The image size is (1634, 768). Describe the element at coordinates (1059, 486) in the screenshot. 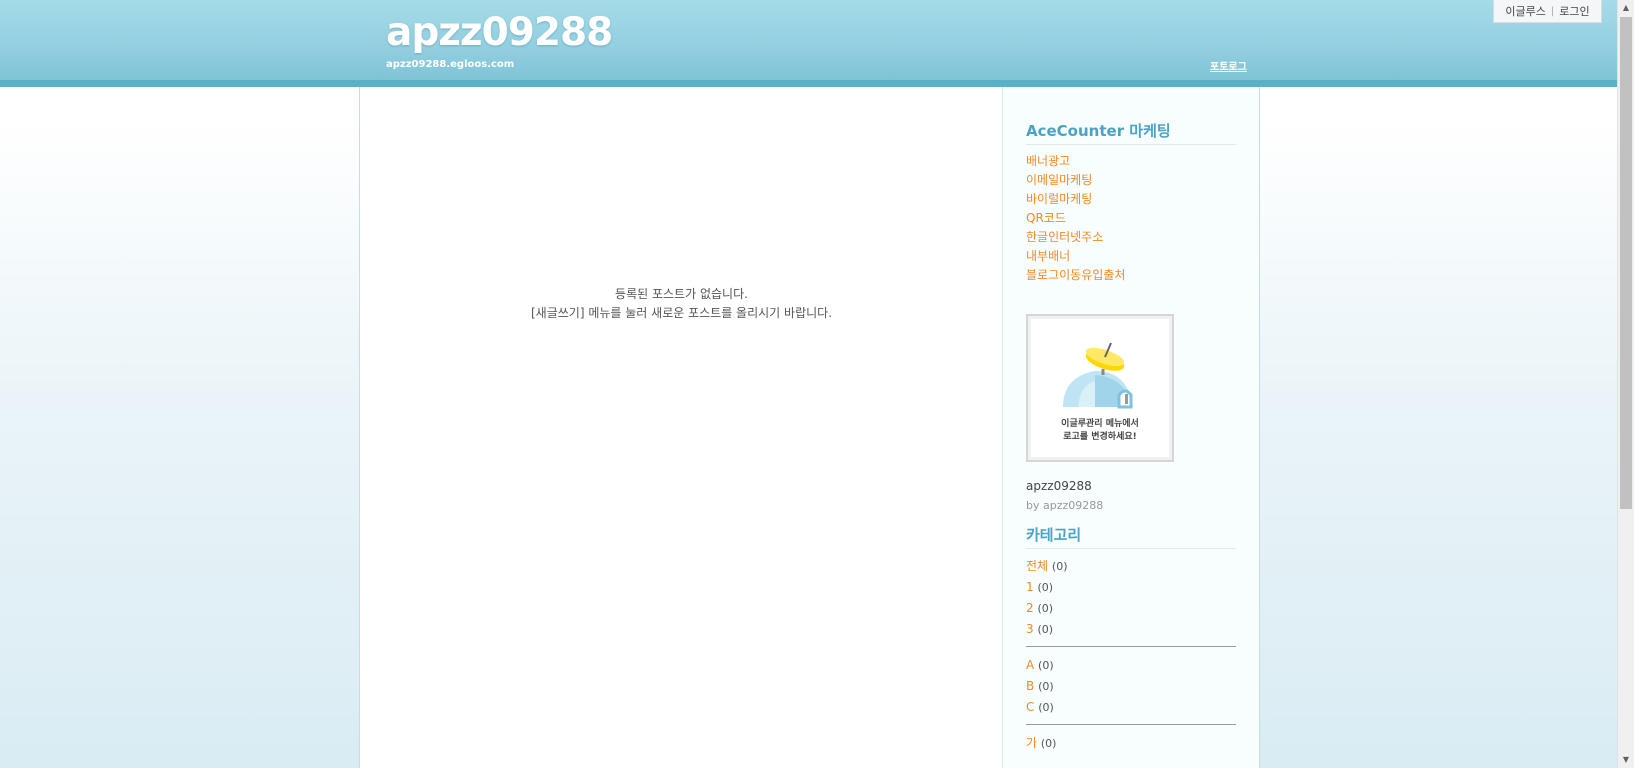

I see `profile-name: apzz09288` at that location.